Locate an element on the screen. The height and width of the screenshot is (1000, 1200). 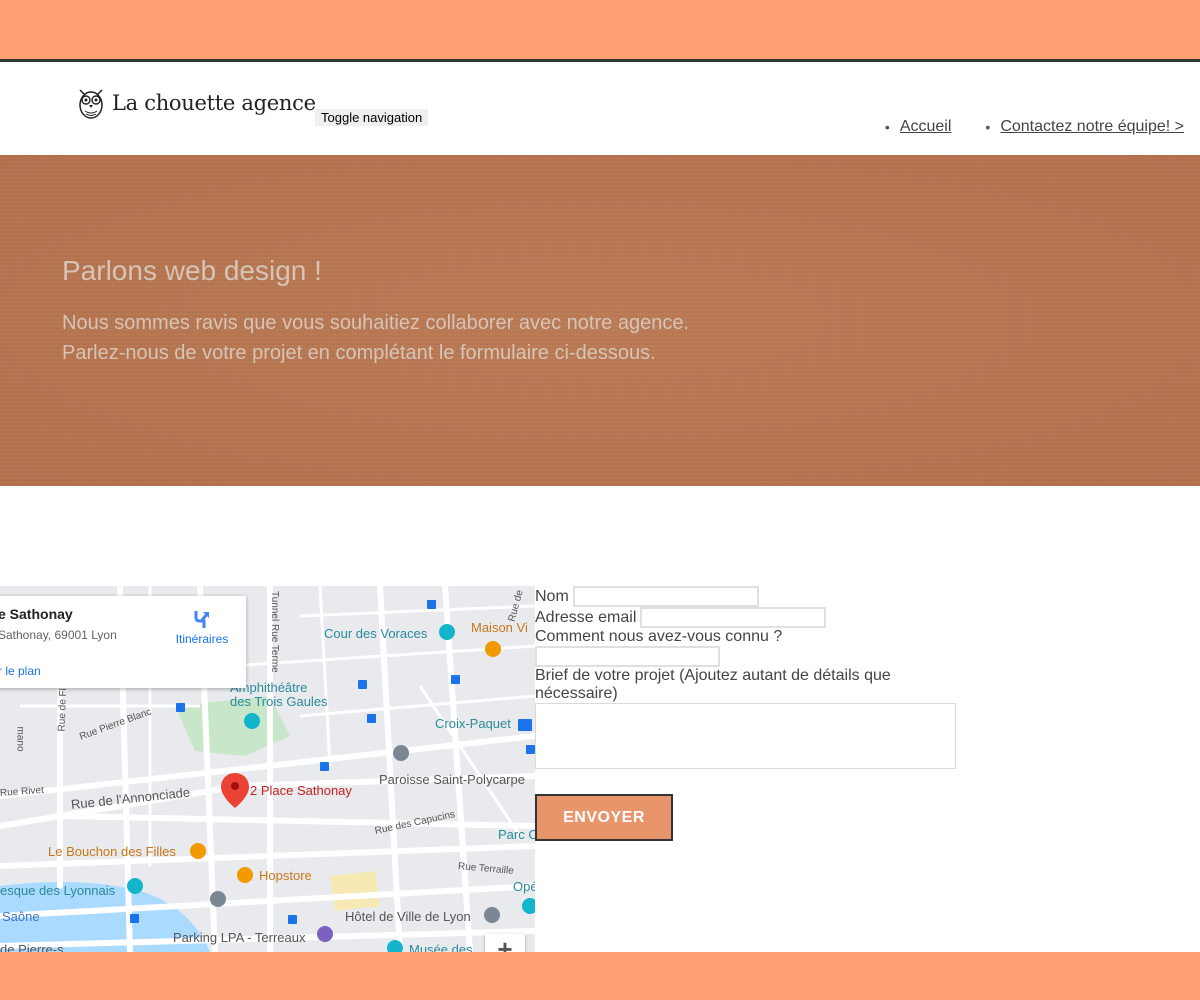
bottom-band is located at coordinates (600, 976).